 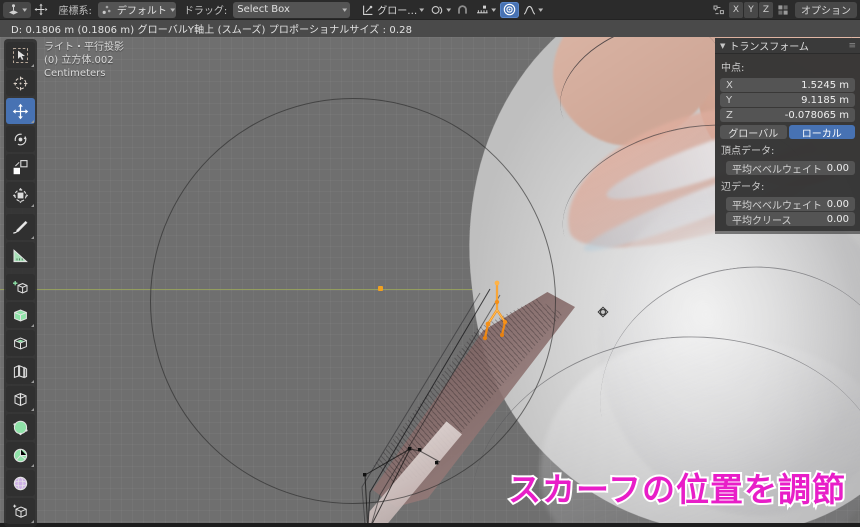 What do you see at coordinates (787, 100) in the screenshot?
I see `median-y-field: Y 9.1185 m` at bounding box center [787, 100].